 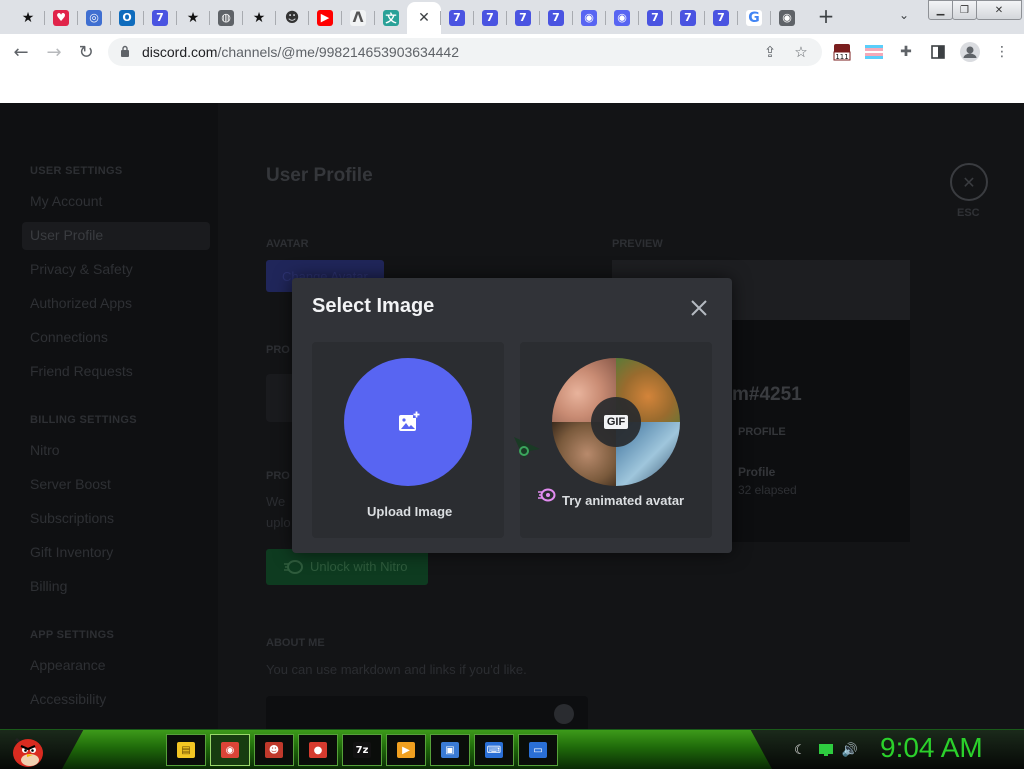 I want to click on sidebar-item-connections: Connections, so click(x=69, y=337).